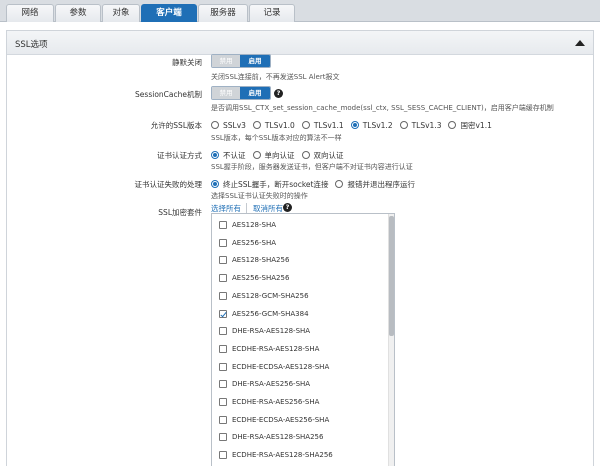 Image resolution: width=600 pixels, height=466 pixels. I want to click on list-scrollbar, so click(391, 340).